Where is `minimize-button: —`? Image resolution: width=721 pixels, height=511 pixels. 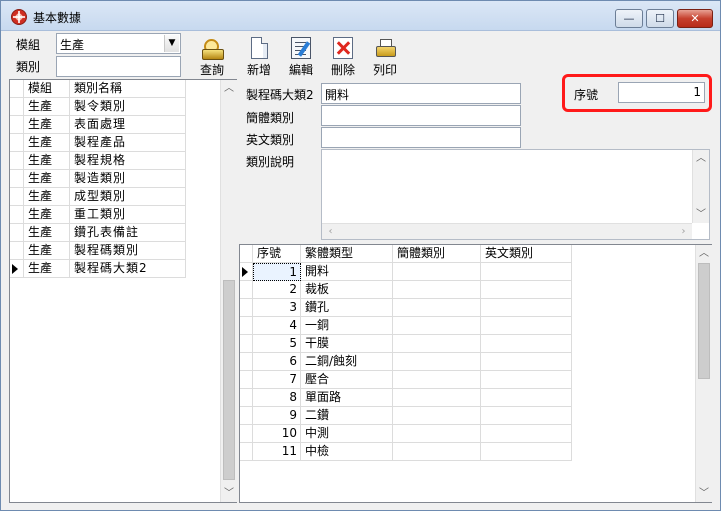 minimize-button: — is located at coordinates (629, 18).